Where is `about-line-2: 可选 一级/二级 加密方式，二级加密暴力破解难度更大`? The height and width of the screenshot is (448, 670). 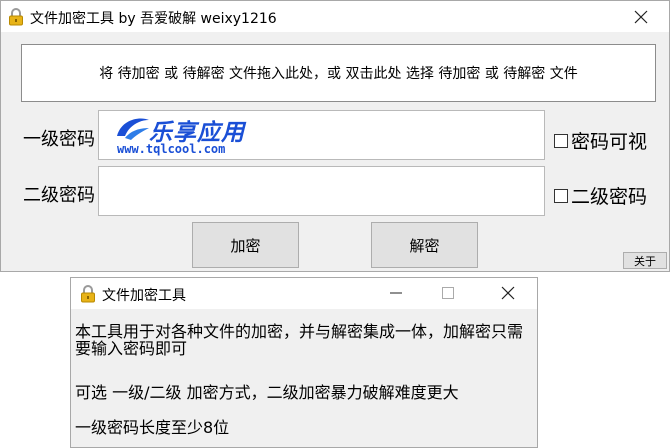
about-line-2: 可选 一级/二级 加密方式，二级加密暴力破解难度更大 is located at coordinates (267, 392).